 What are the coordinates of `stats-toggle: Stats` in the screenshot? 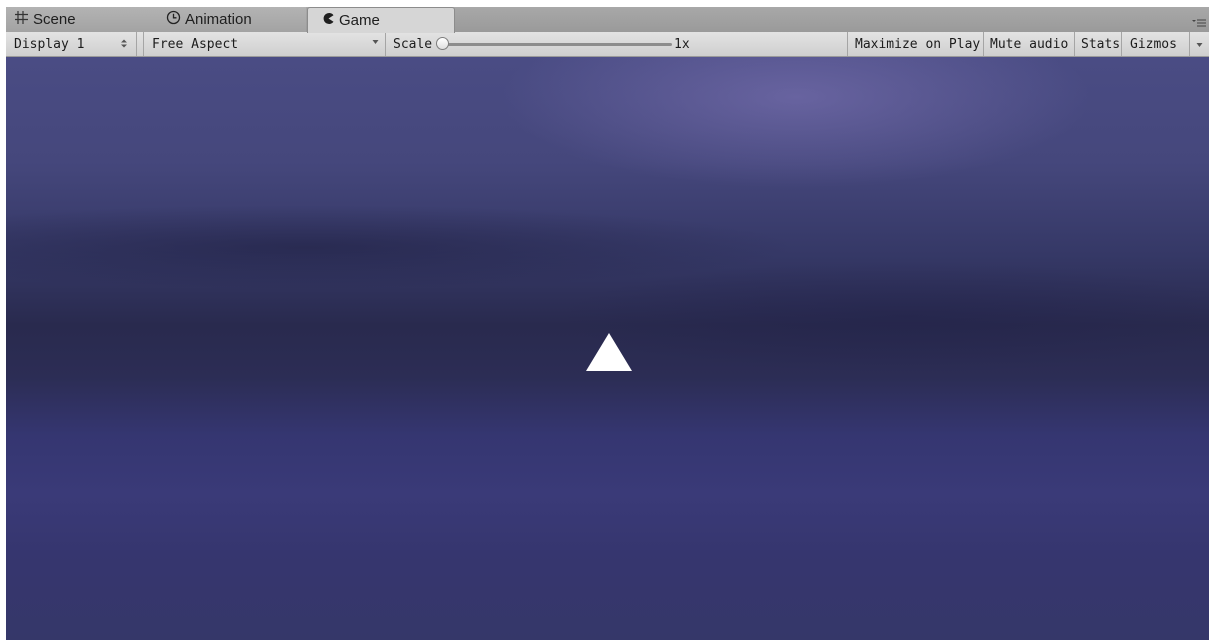 It's located at (1098, 44).